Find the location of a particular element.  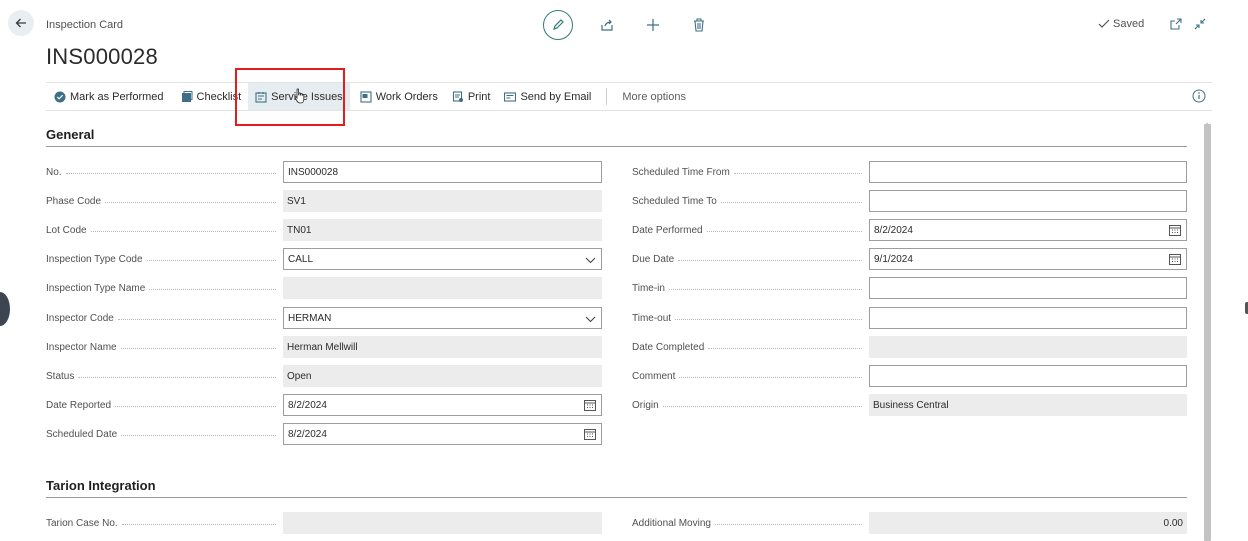

share-button is located at coordinates (607, 25).